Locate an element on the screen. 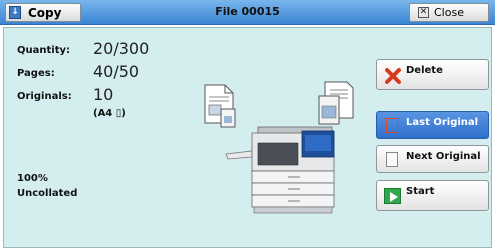  close-icon: ✕ is located at coordinates (423, 12).